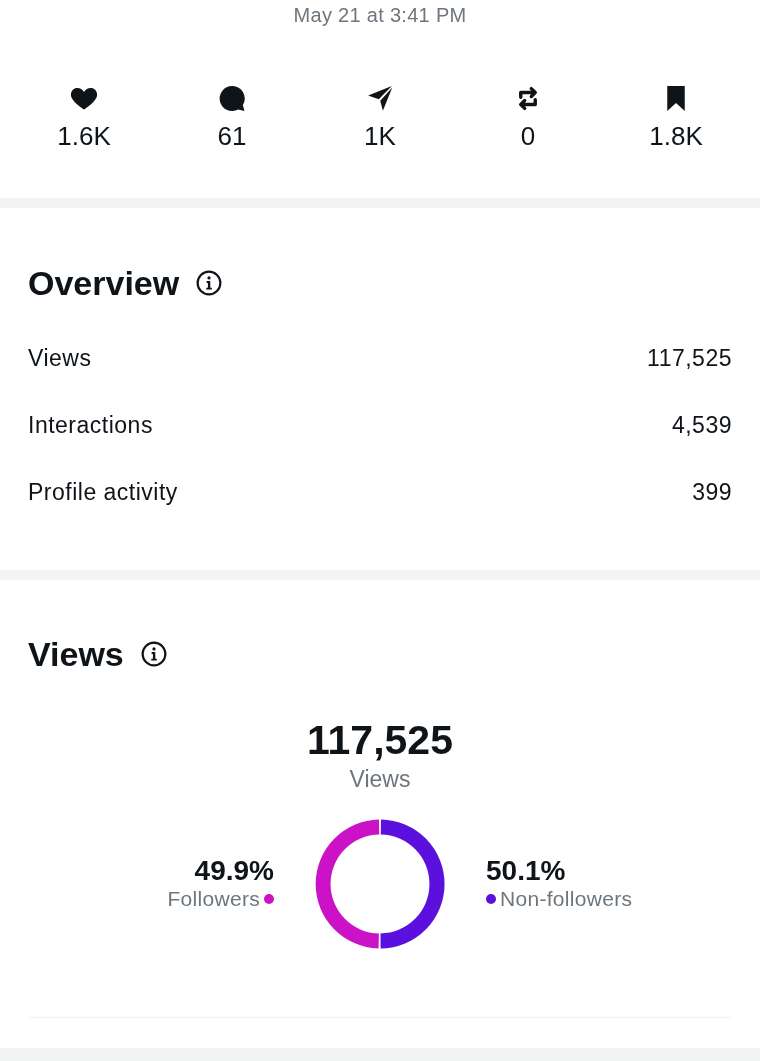 The width and height of the screenshot is (760, 1061). What do you see at coordinates (213, 899) in the screenshot?
I see `legend-label: Followers` at bounding box center [213, 899].